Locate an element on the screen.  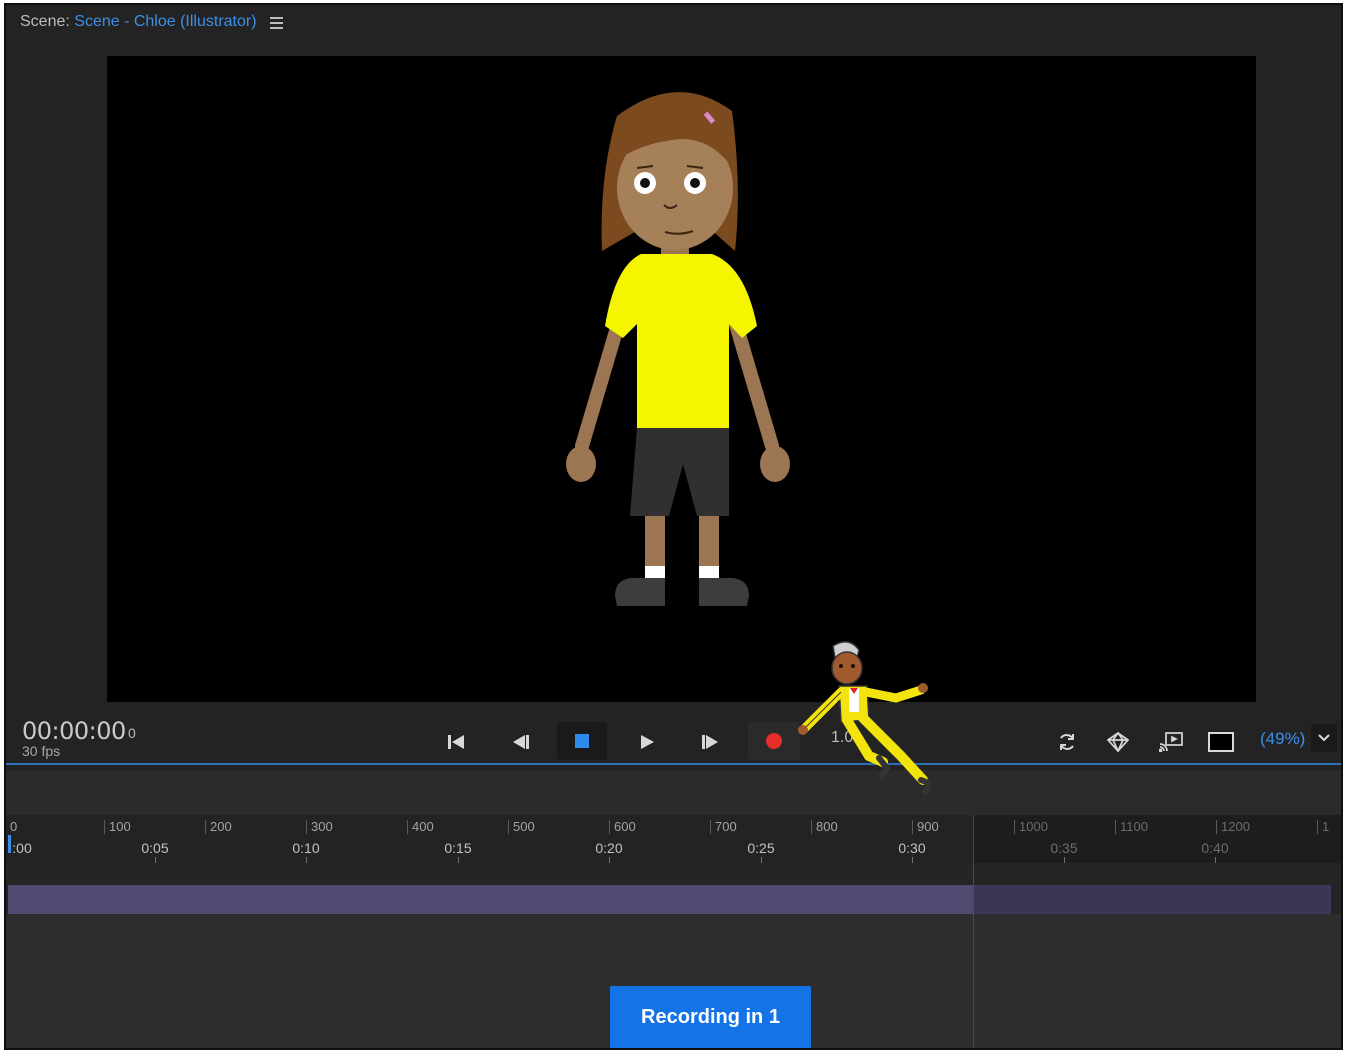
cast-button is located at coordinates (1171, 742).